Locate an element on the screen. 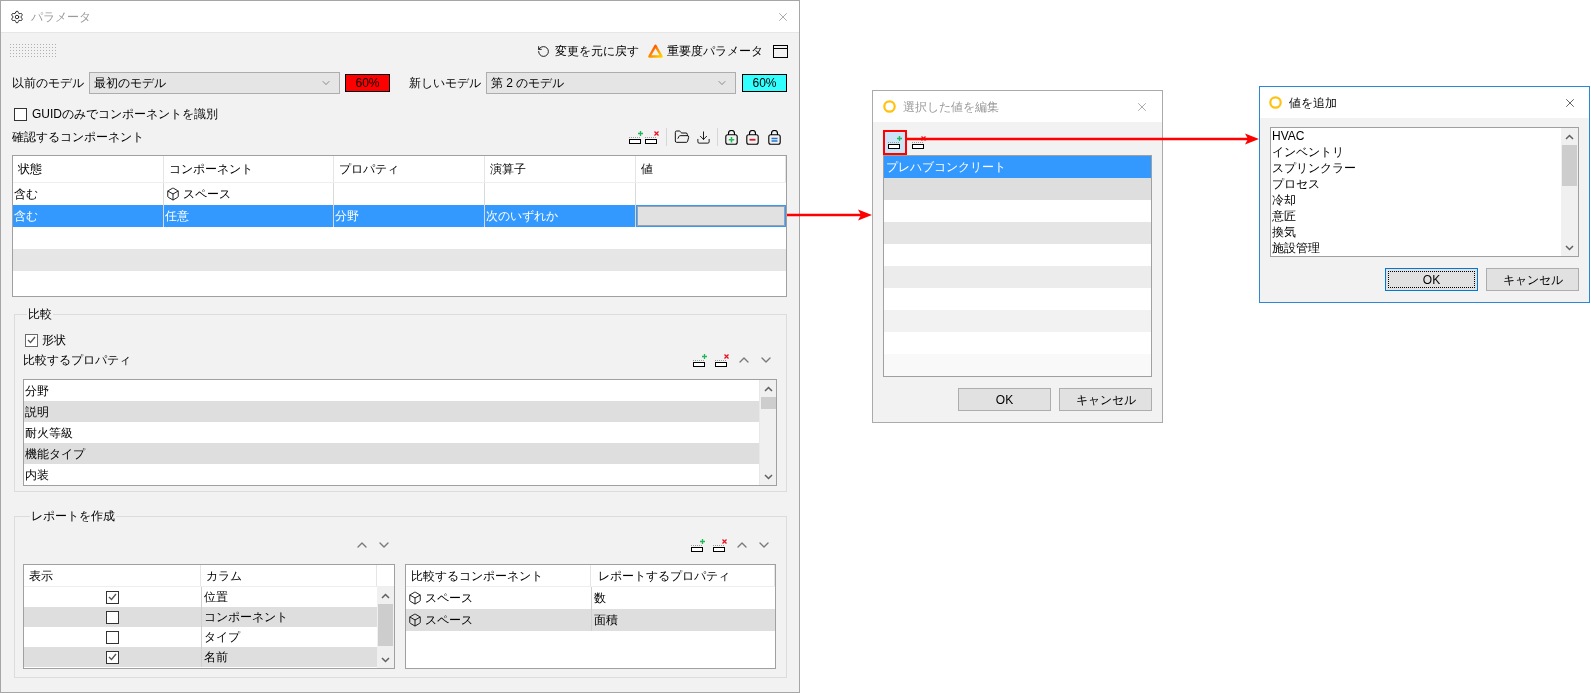 Image resolution: width=1591 pixels, height=693 pixels. column-header: 値 is located at coordinates (711, 169).